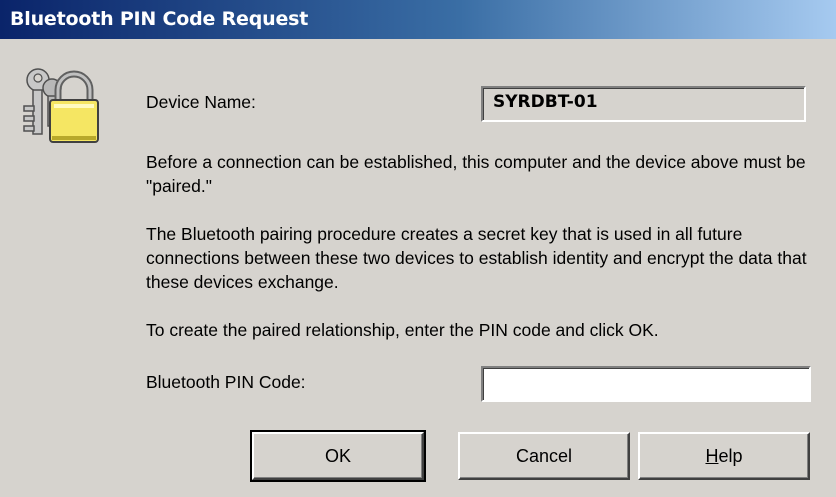  I want to click on title-bar: Bluetooth PIN Code Request, so click(418, 19).